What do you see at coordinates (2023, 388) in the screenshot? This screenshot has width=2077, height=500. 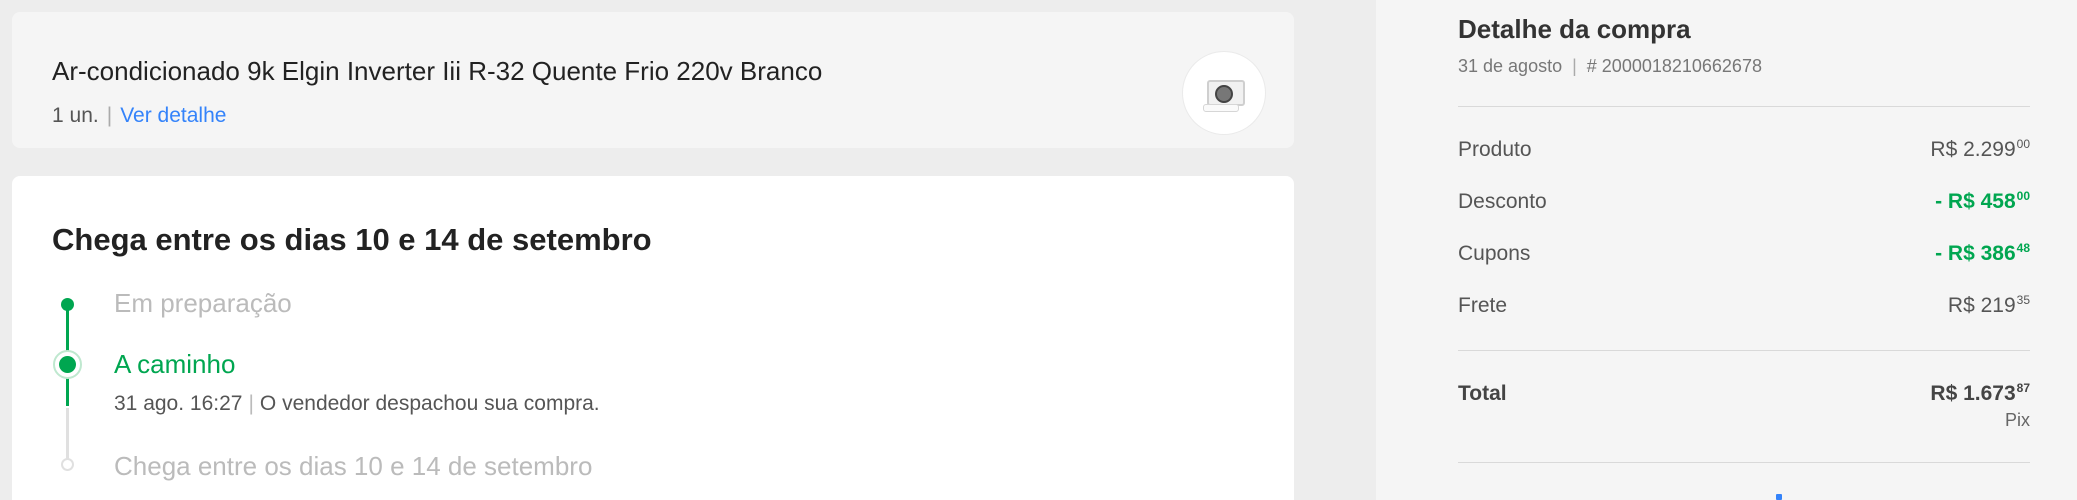 I see `amount-cents: 87` at bounding box center [2023, 388].